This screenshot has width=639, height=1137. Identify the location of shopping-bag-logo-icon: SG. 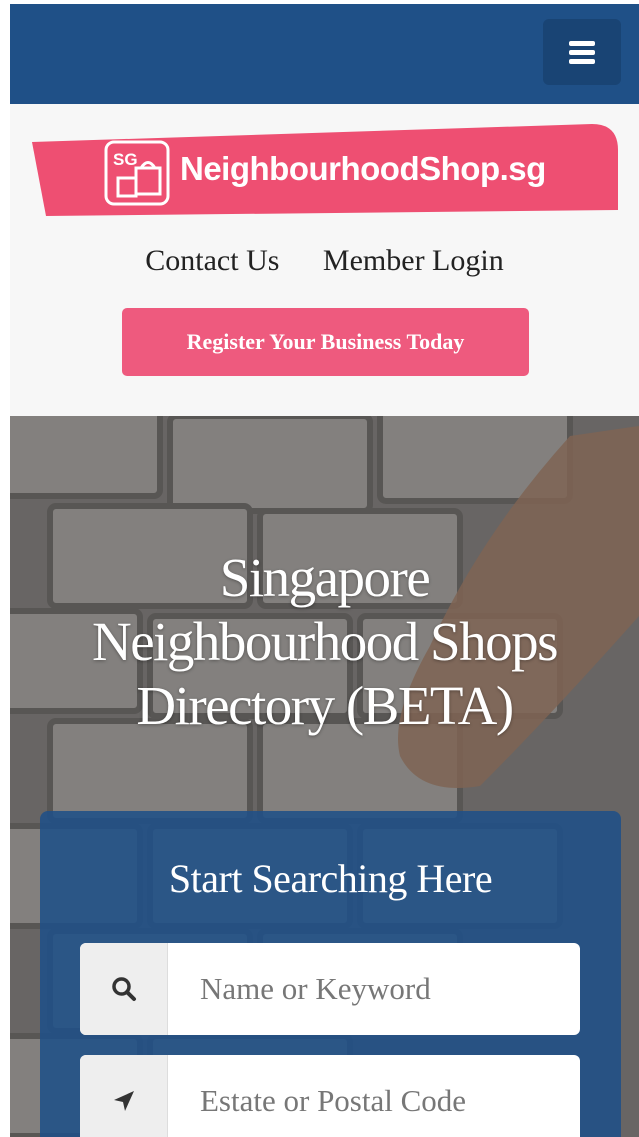
(137, 173).